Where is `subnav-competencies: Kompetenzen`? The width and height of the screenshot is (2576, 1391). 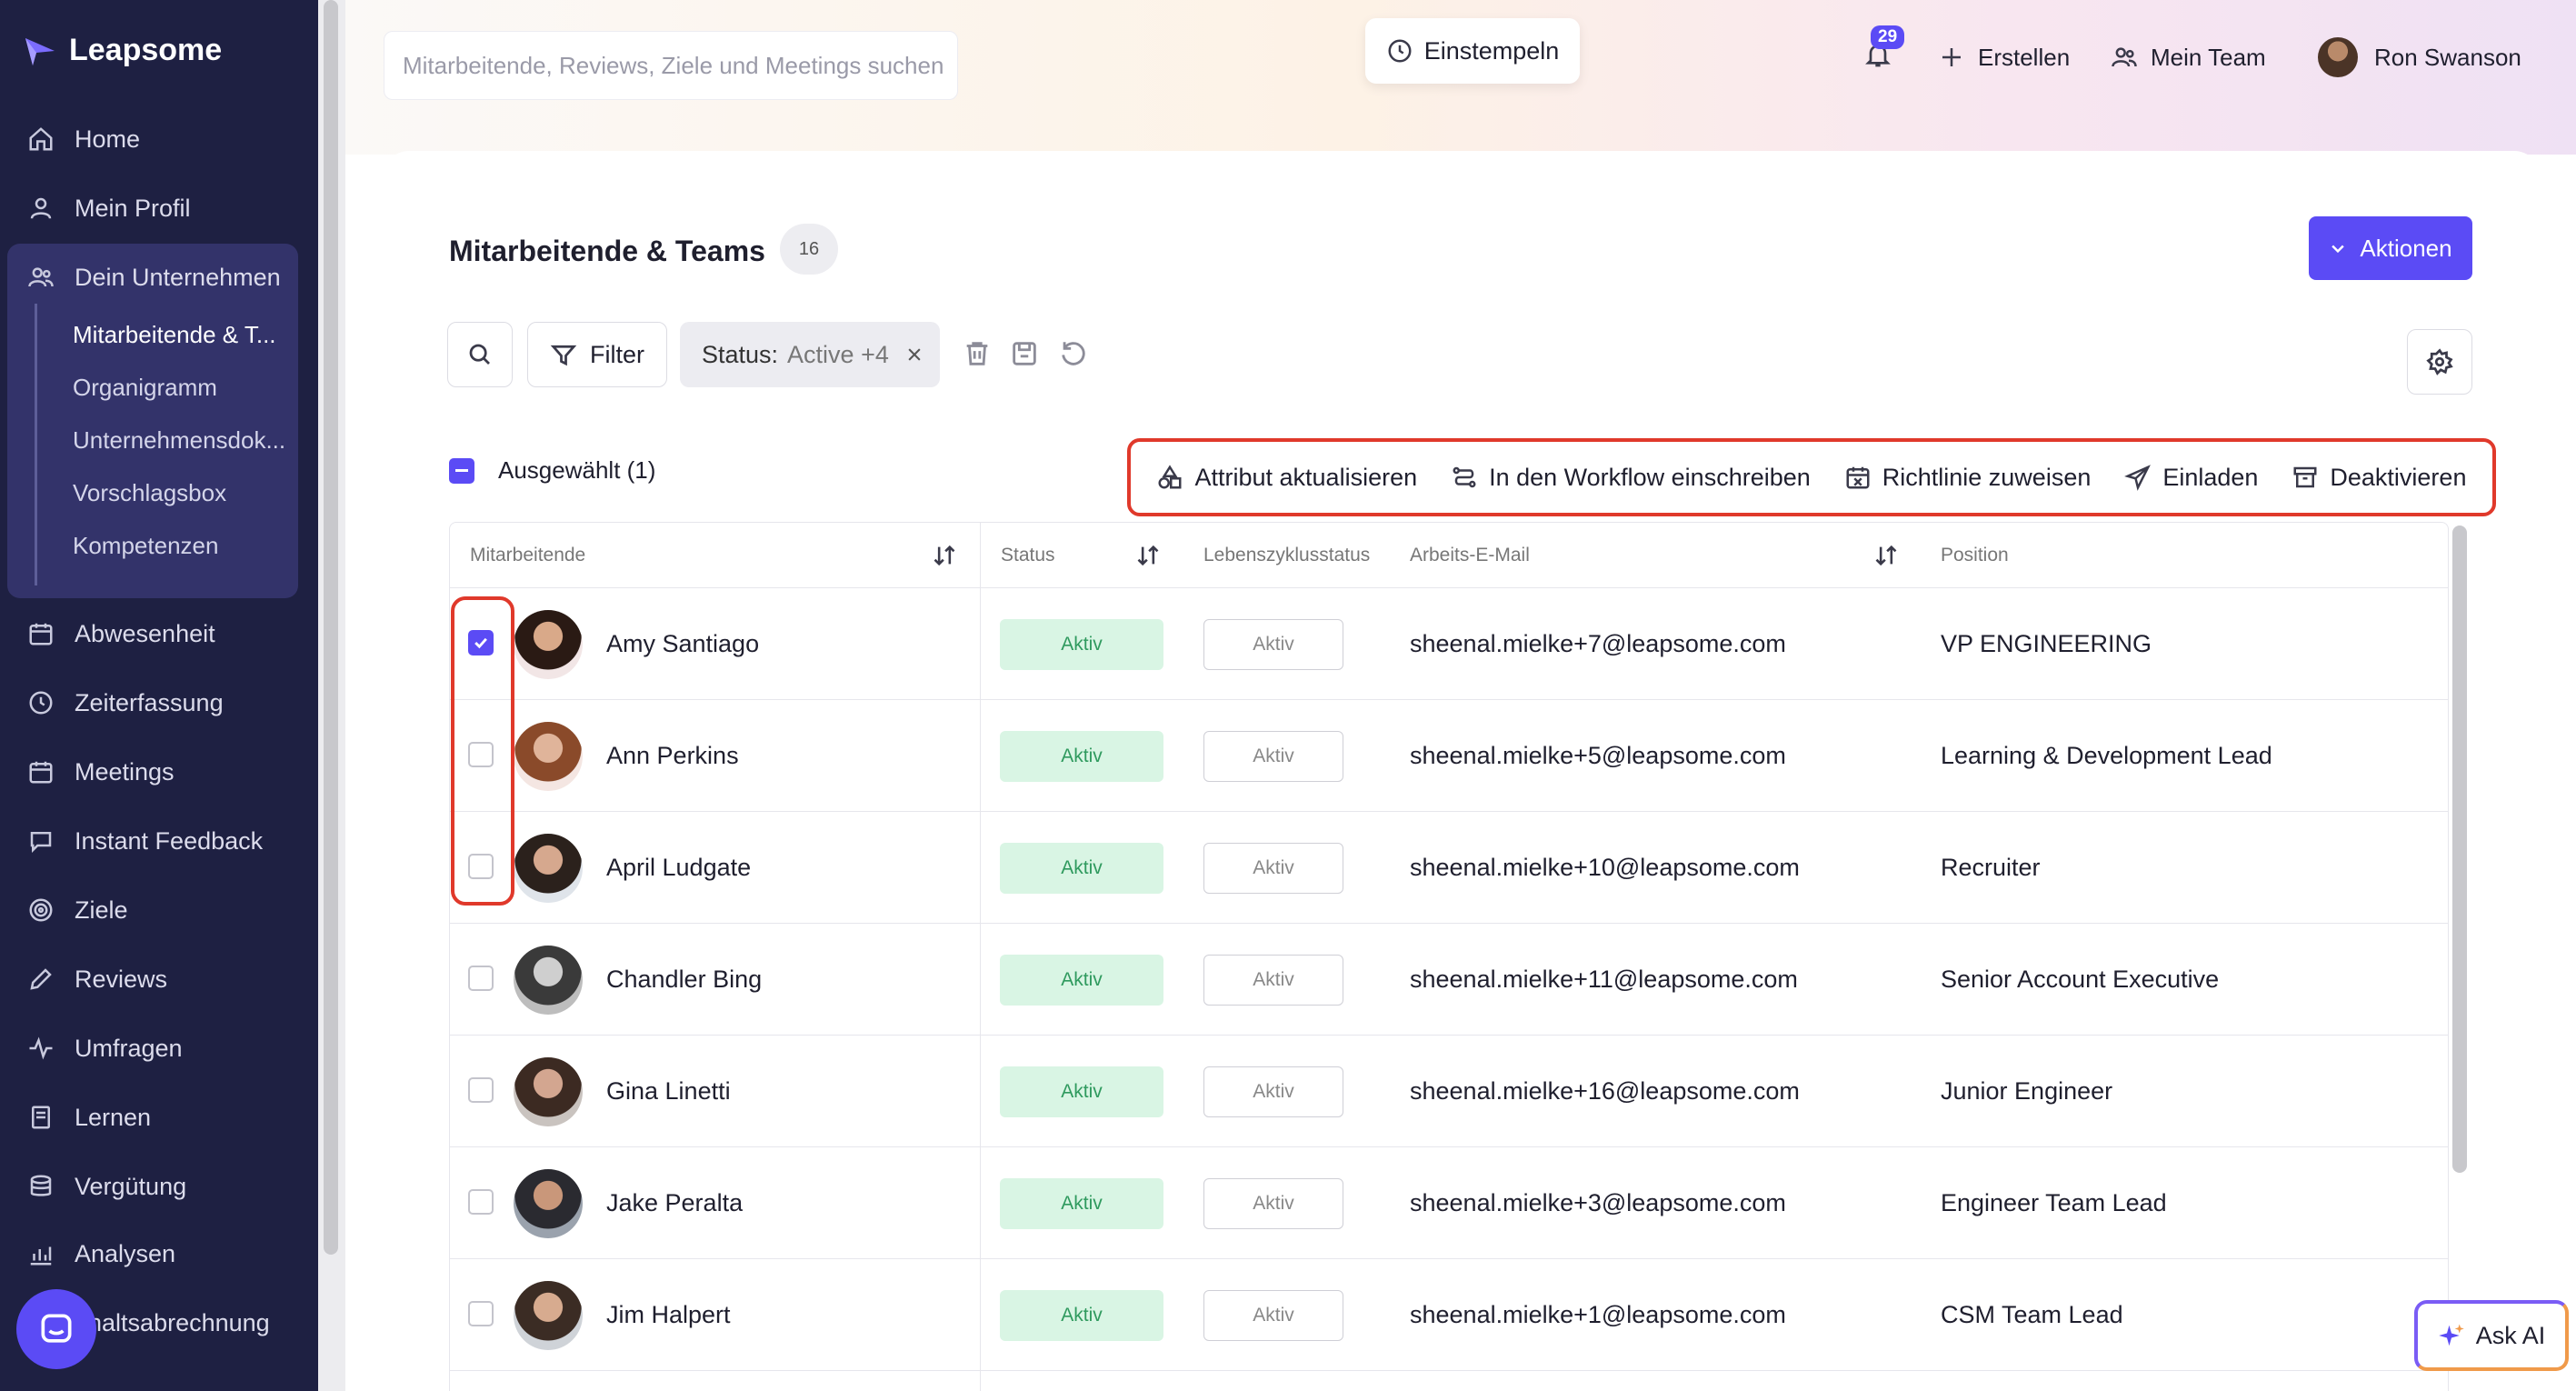
subnav-competencies: Kompetenzen is located at coordinates (145, 545).